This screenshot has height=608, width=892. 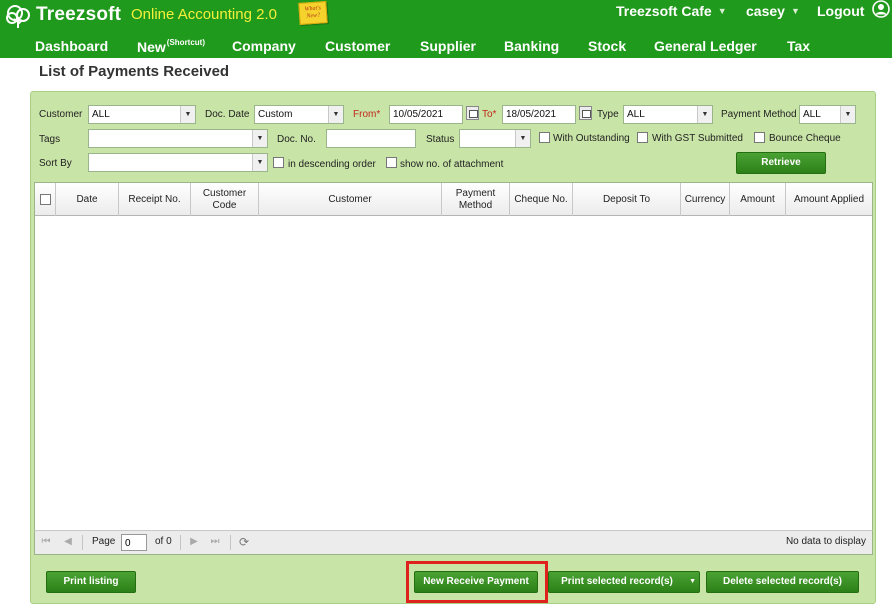 I want to click on bounce-cheque-checkbox, so click(x=759, y=137).